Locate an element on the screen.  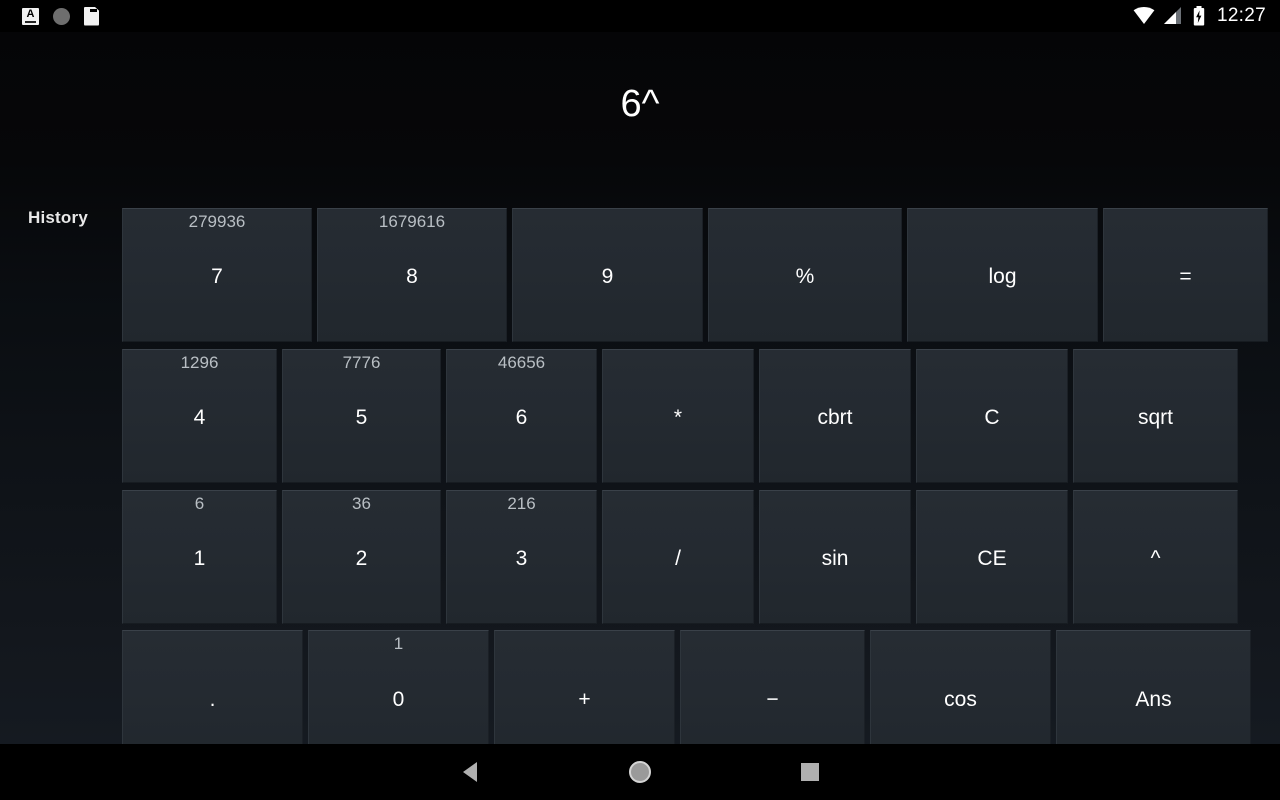
key-cos: cos is located at coordinates (960, 687).